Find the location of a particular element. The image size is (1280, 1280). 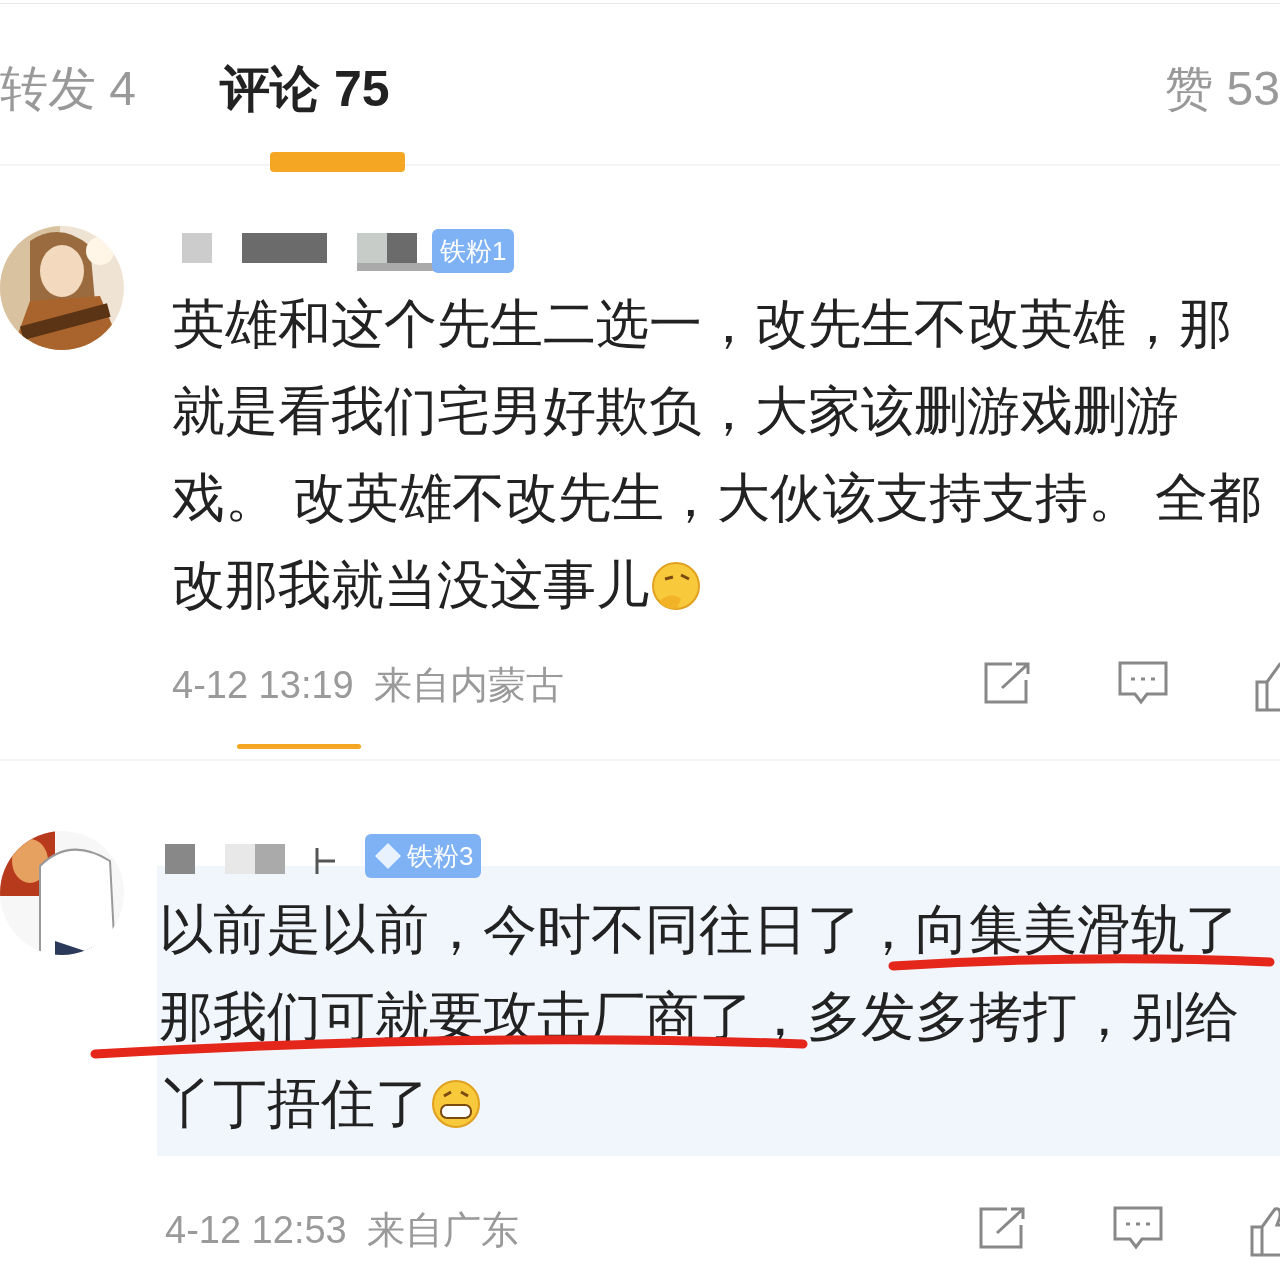

comment-location: 来自内蒙古 is located at coordinates (468, 685).